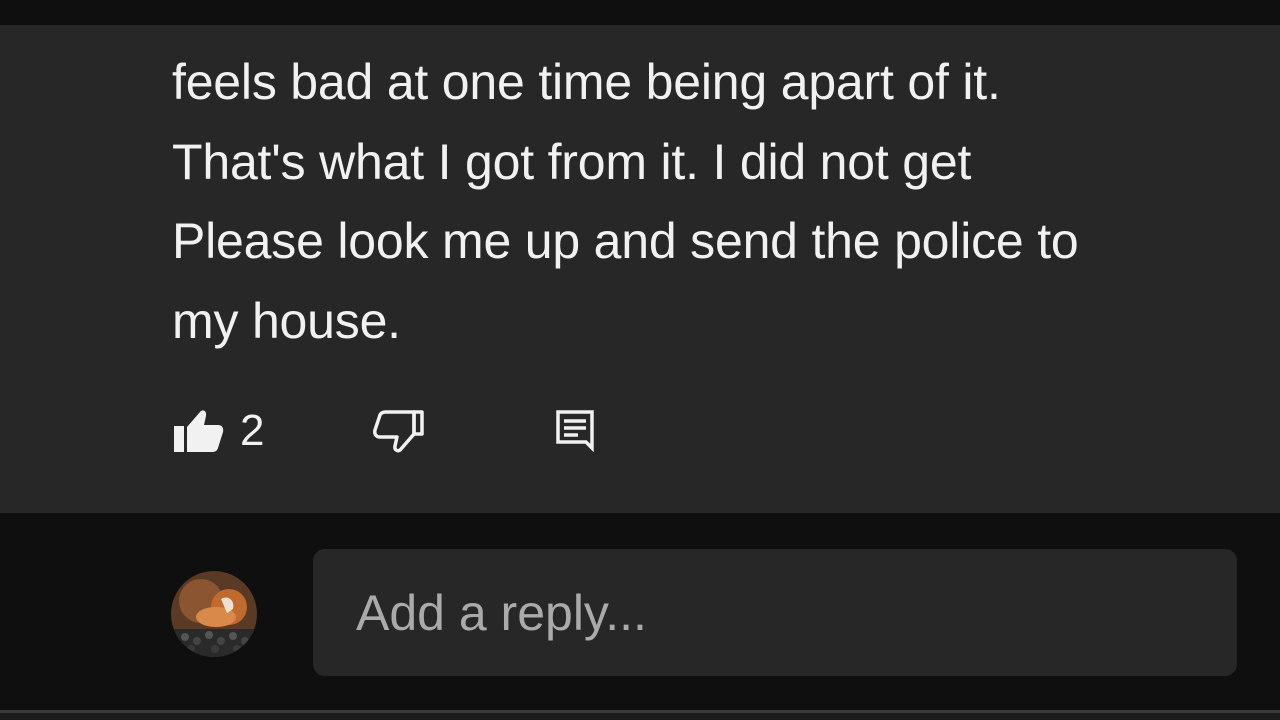  I want to click on thumbs-up-icon, so click(199, 431).